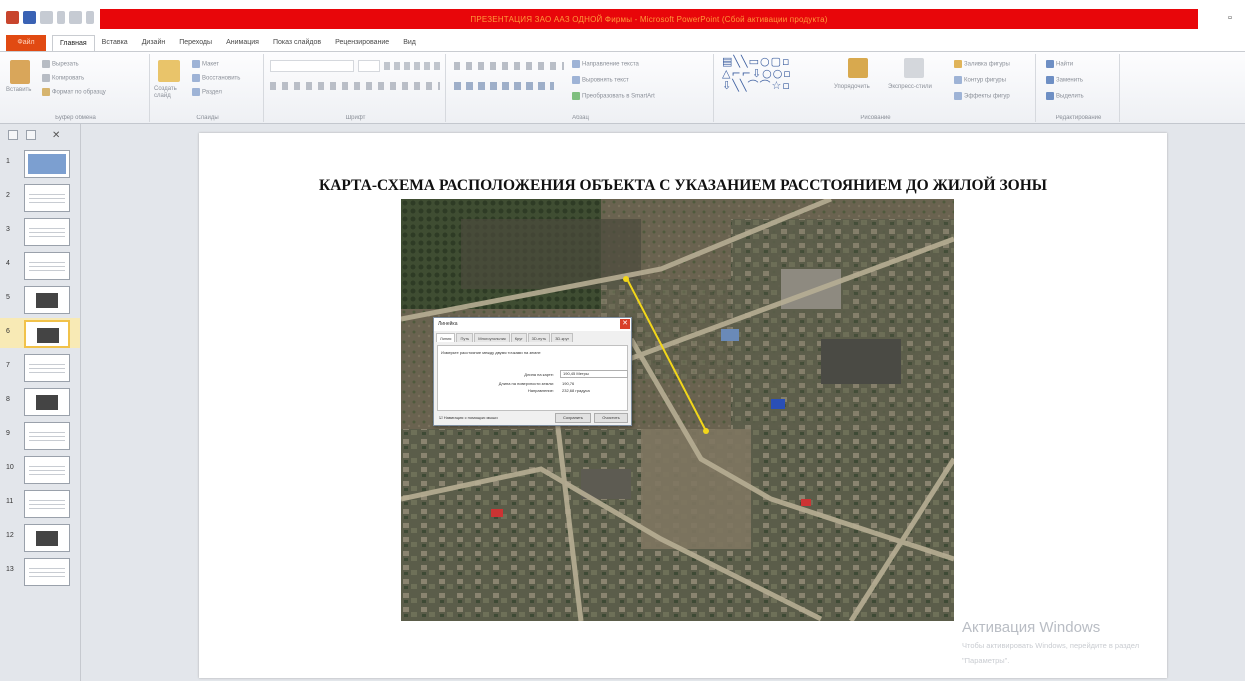 This screenshot has height=681, width=1245. I want to click on slide-thumbnail: 4, so click(40, 265).